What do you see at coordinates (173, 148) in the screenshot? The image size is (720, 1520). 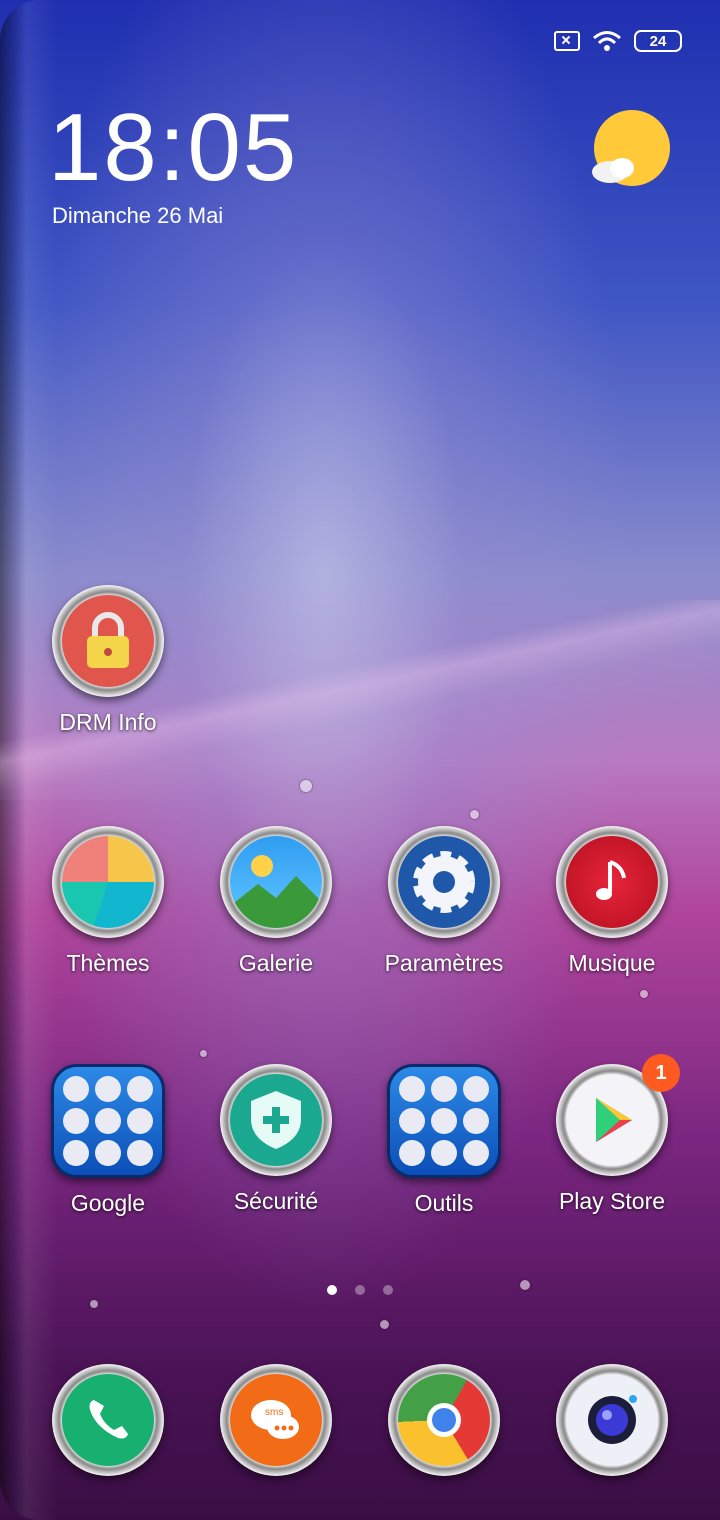 I see `clock-time: 18:05` at bounding box center [173, 148].